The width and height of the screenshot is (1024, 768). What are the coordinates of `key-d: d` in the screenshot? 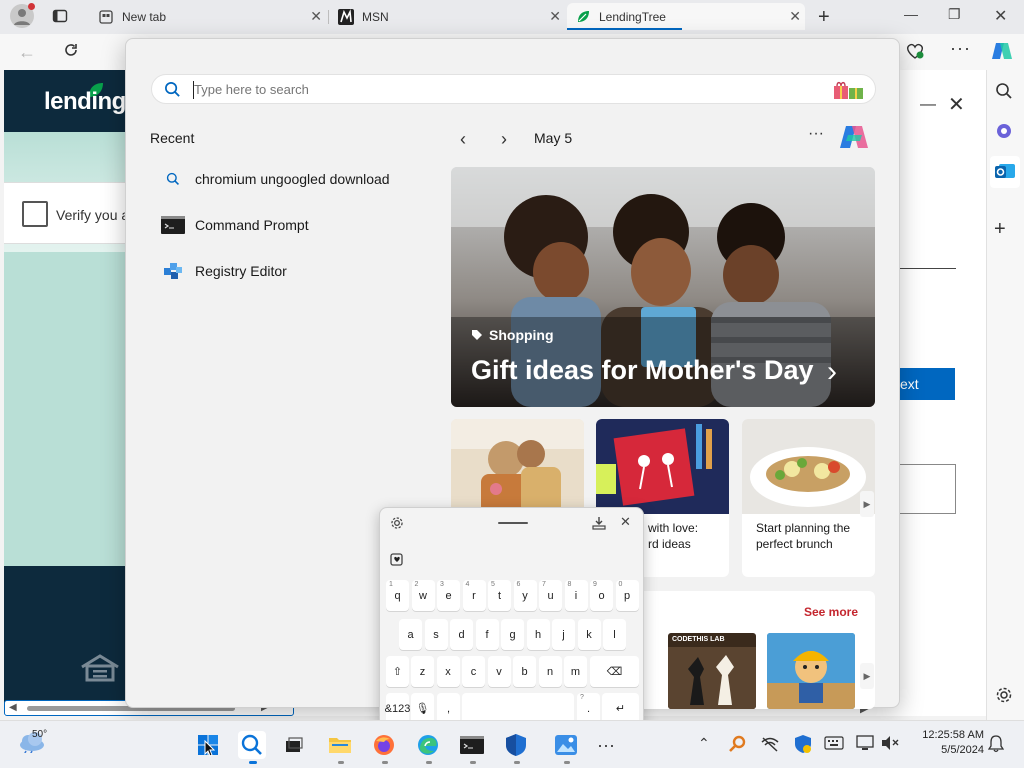 It's located at (461, 634).